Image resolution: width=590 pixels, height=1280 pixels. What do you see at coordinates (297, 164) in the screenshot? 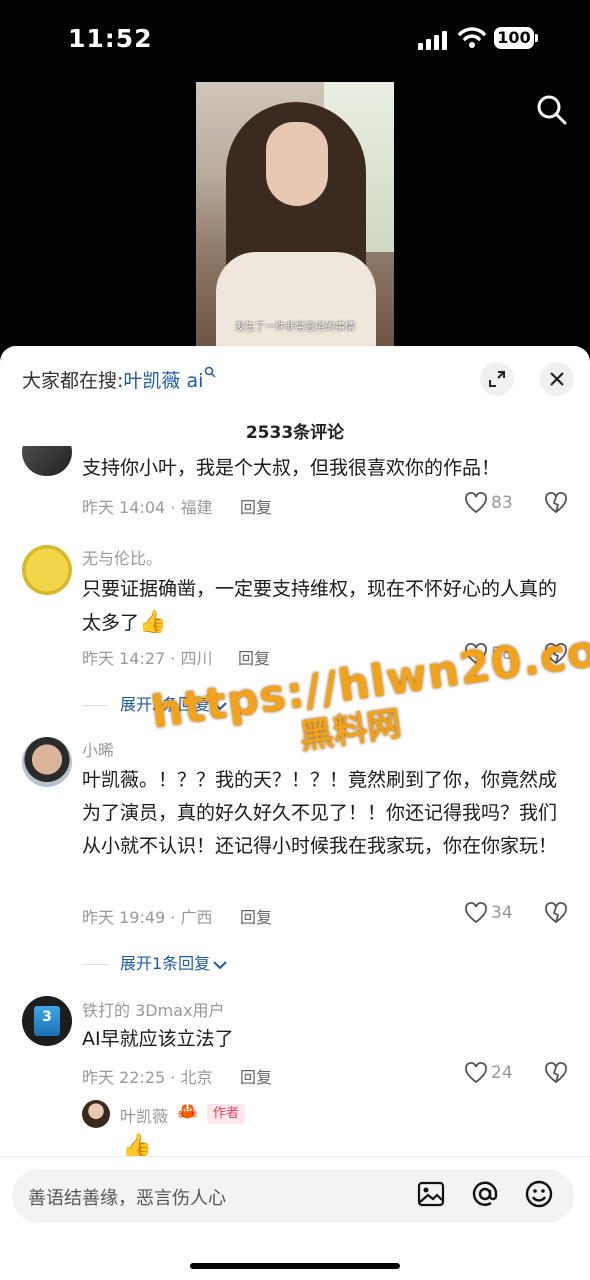
I see `video-person` at bounding box center [297, 164].